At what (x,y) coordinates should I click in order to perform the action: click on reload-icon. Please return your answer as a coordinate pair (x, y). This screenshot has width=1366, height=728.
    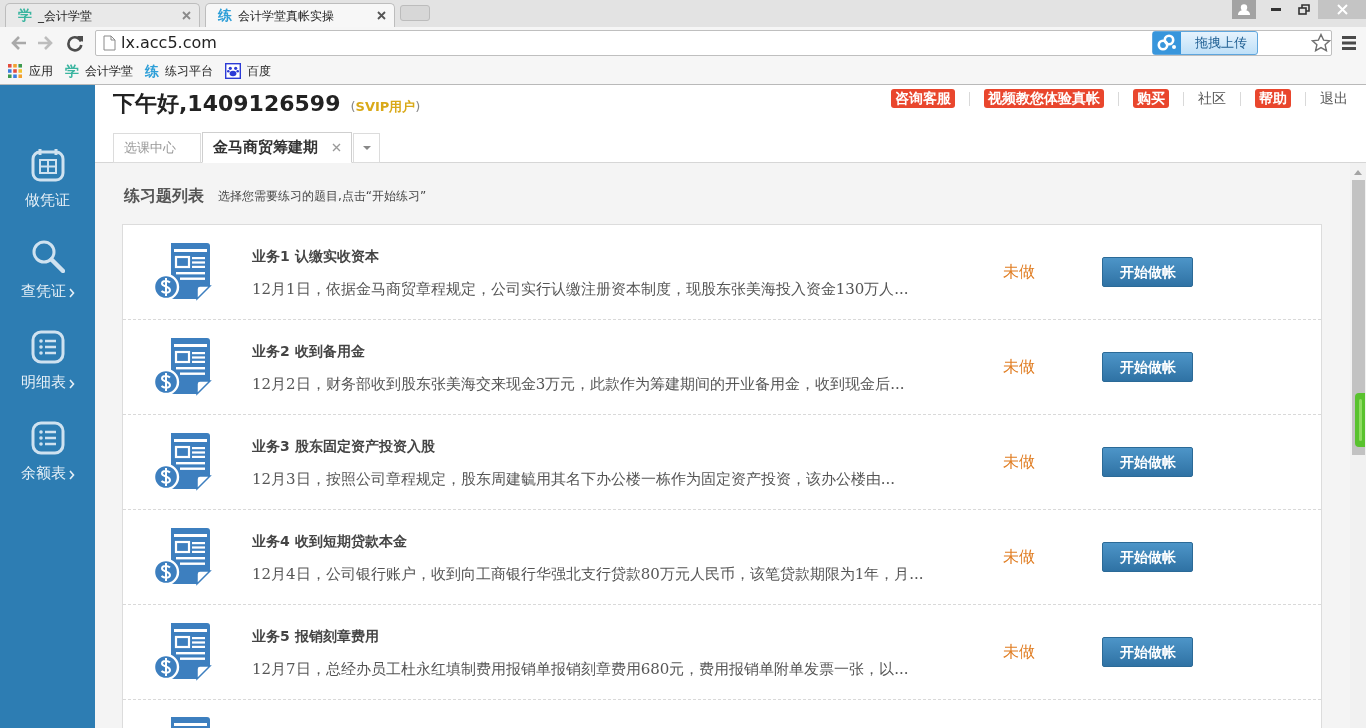
    Looking at the image, I should click on (75, 42).